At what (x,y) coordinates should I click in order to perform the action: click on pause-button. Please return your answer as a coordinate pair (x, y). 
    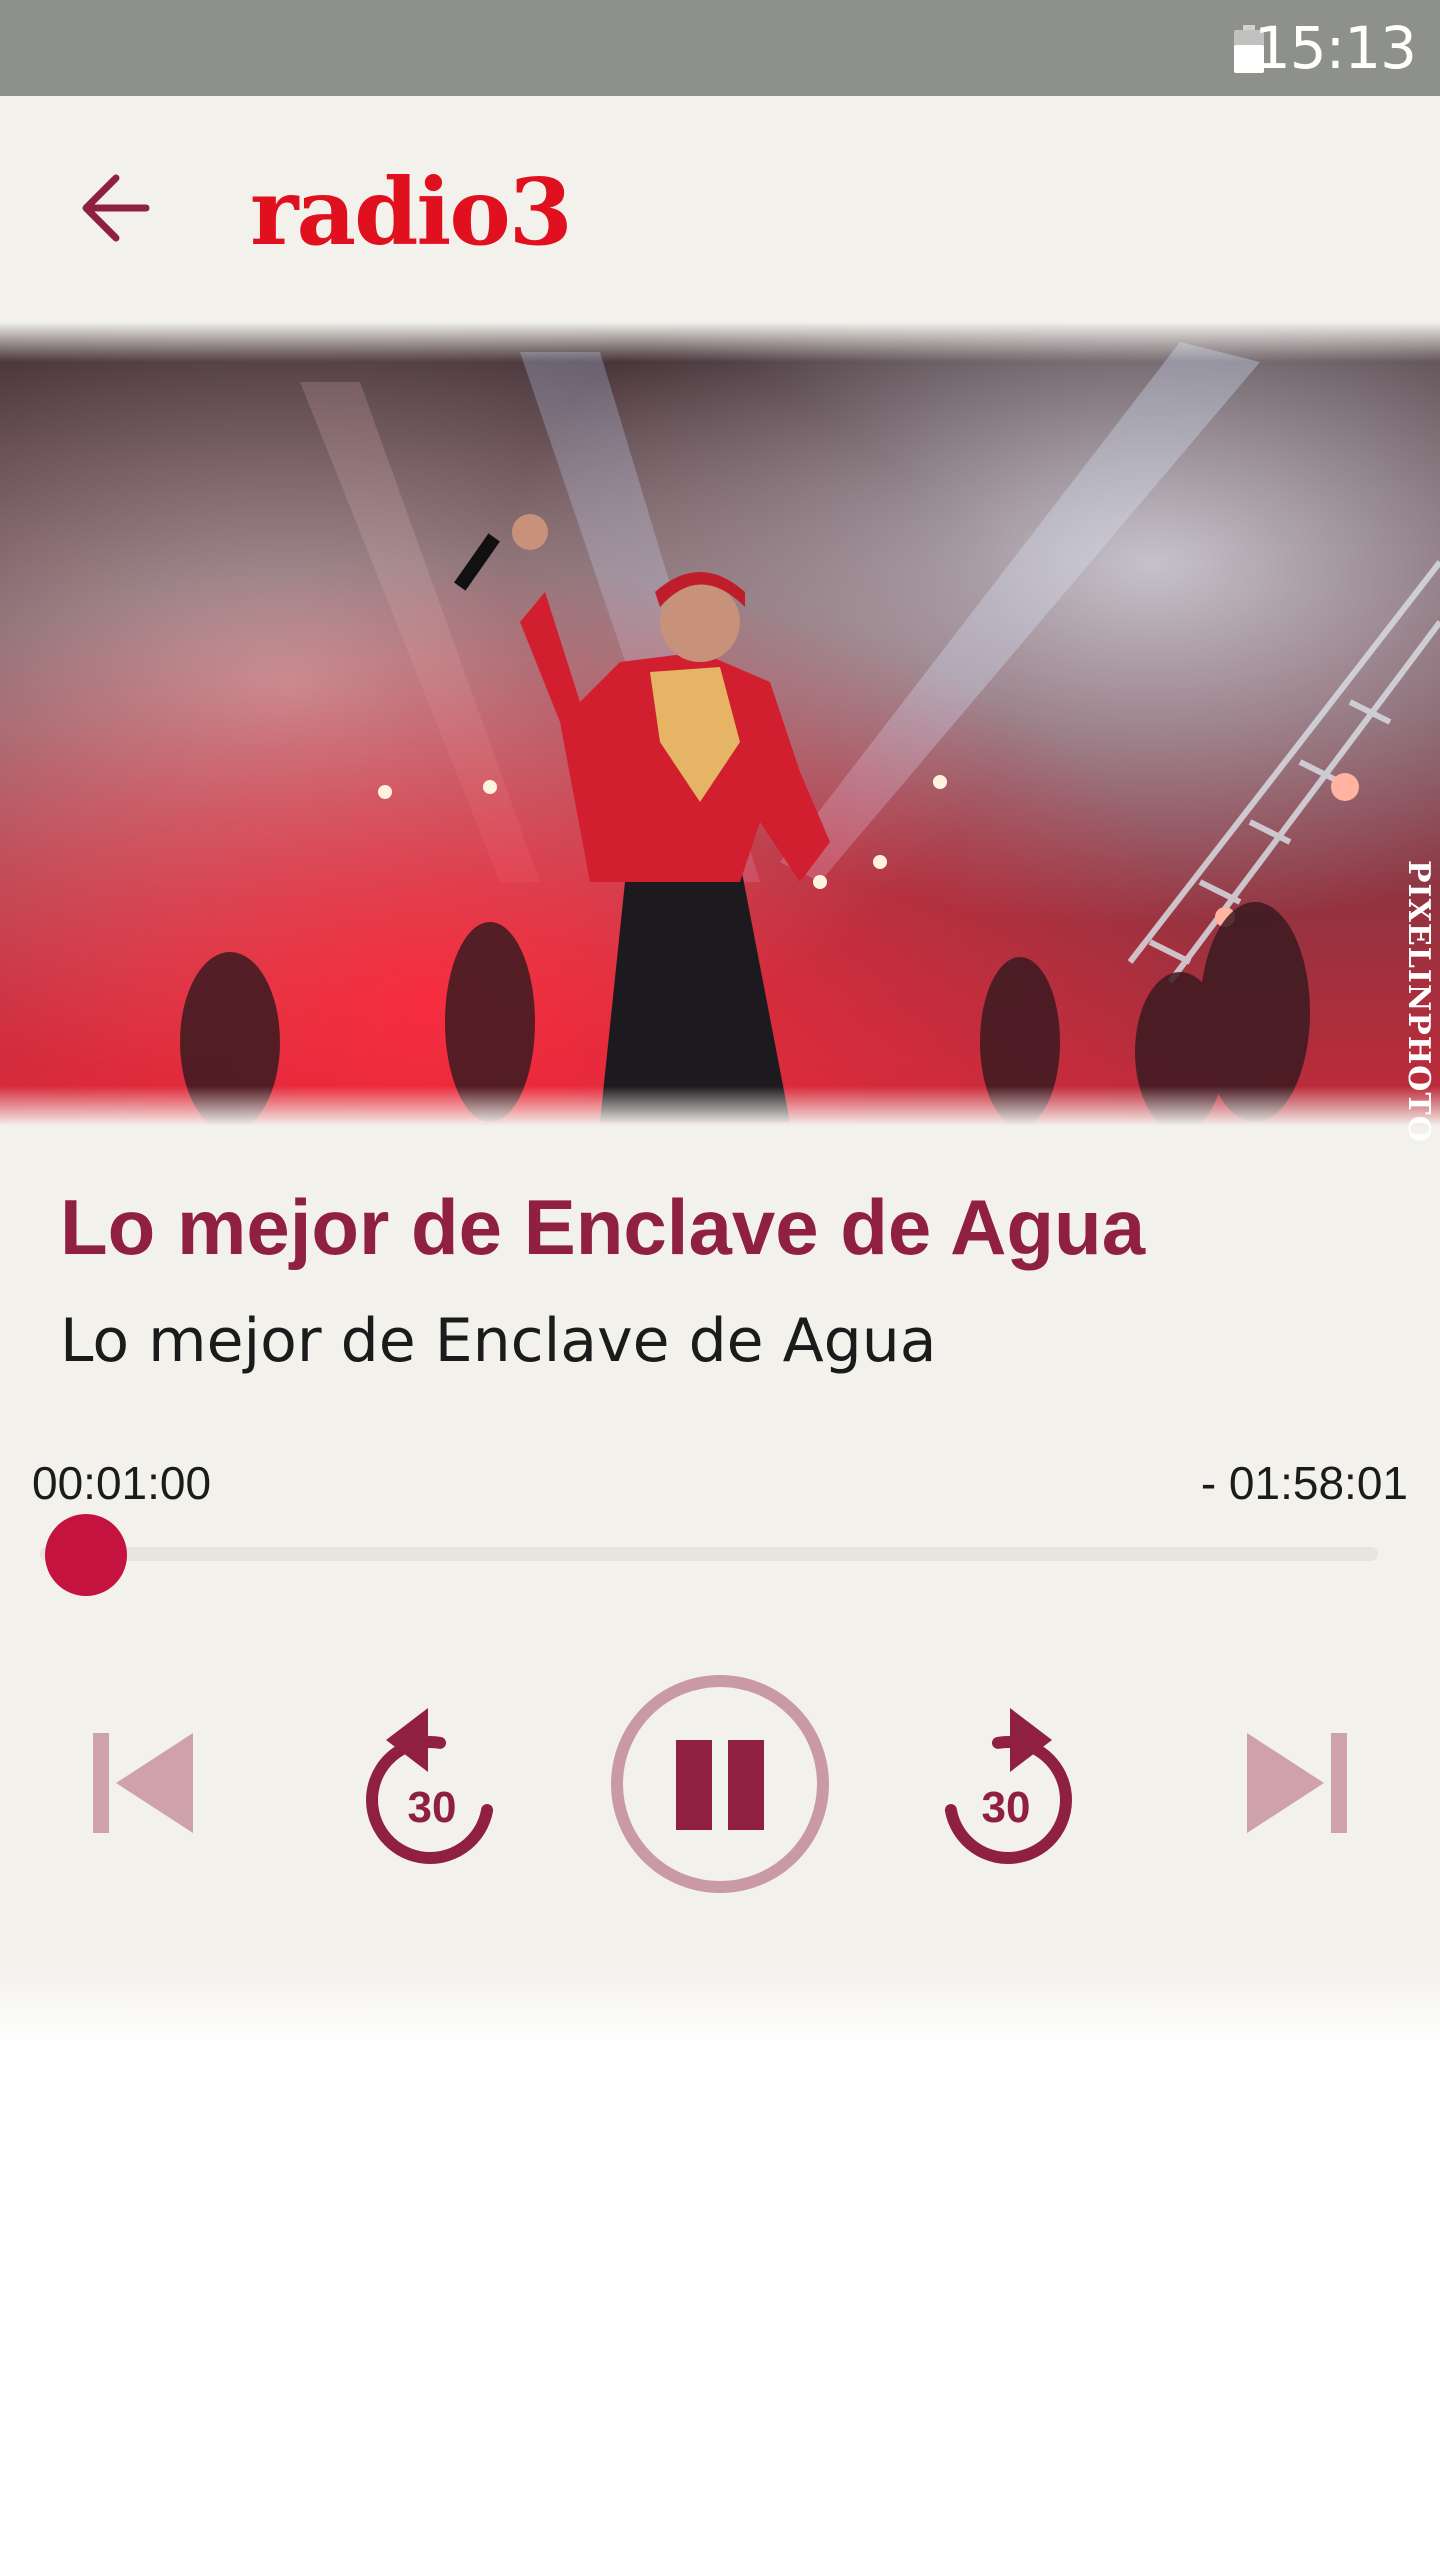
    Looking at the image, I should click on (720, 1784).